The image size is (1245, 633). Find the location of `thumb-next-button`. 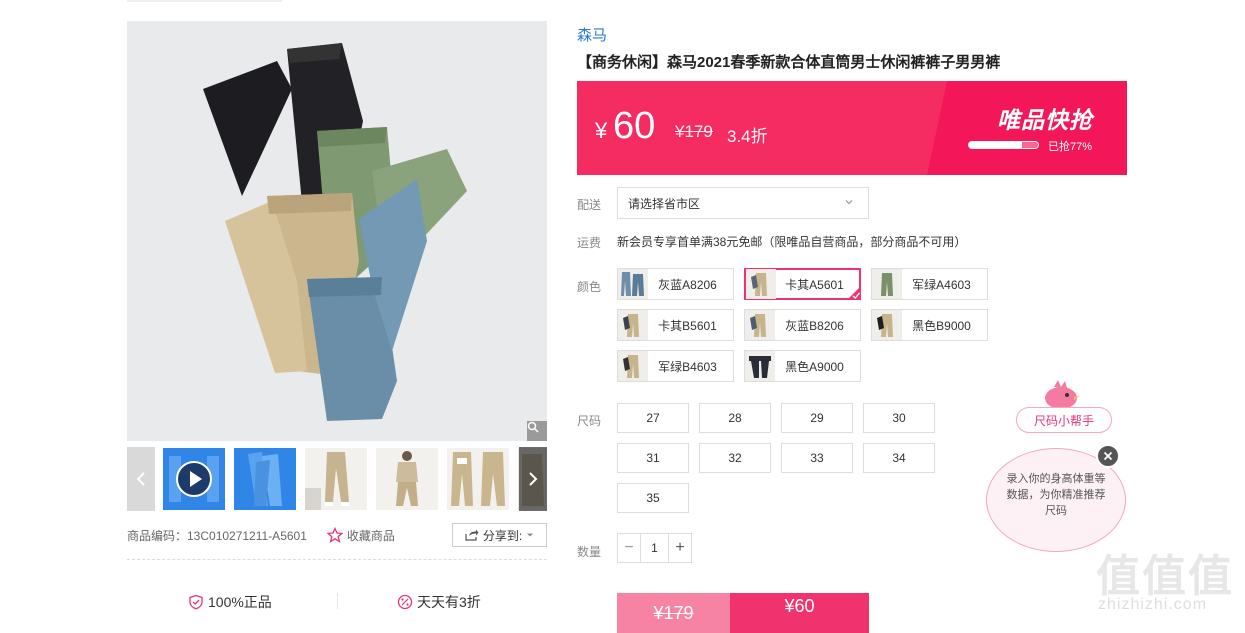

thumb-next-button is located at coordinates (533, 479).